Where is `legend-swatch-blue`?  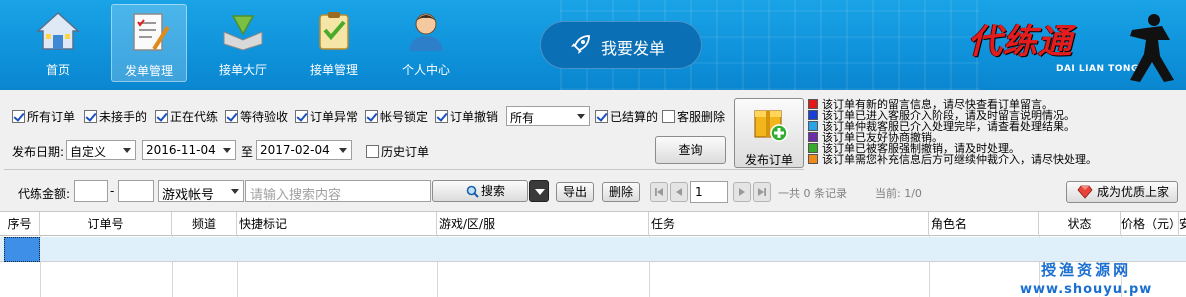 legend-swatch-blue is located at coordinates (813, 115).